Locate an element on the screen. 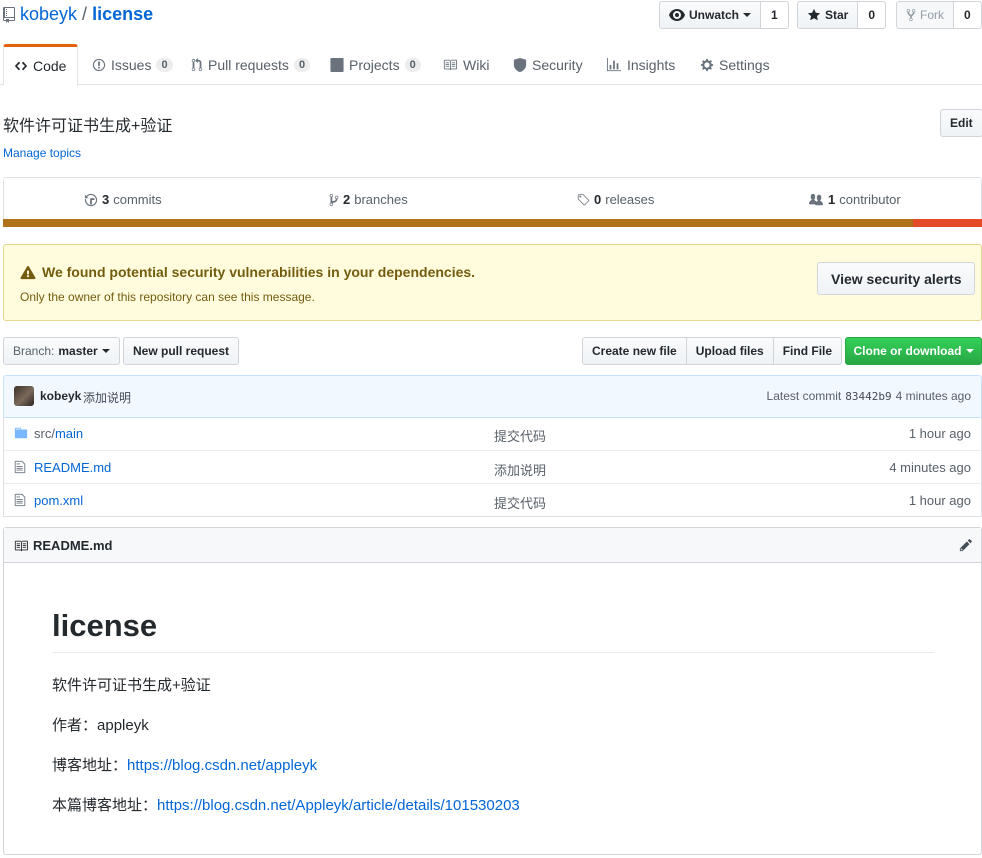  history-icon is located at coordinates (91, 200).